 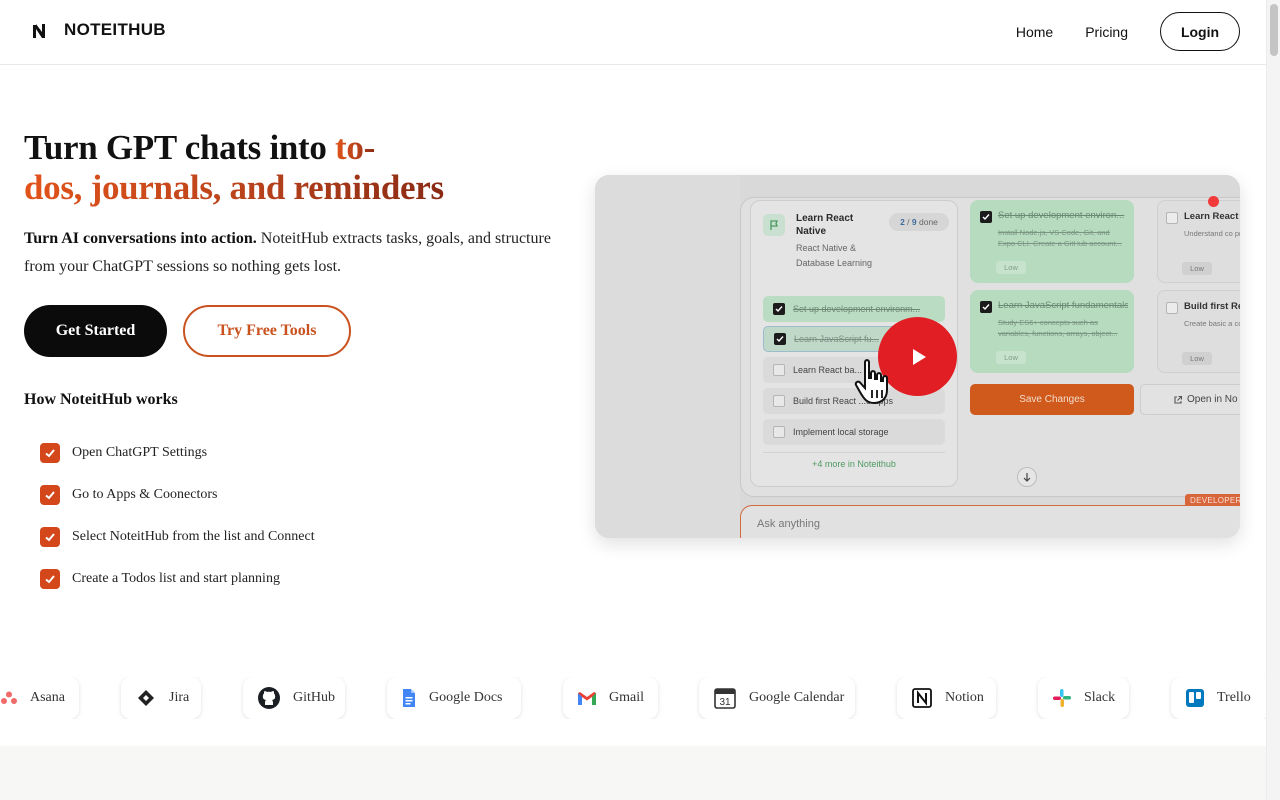 What do you see at coordinates (1200, 31) in the screenshot?
I see `login-button: Login` at bounding box center [1200, 31].